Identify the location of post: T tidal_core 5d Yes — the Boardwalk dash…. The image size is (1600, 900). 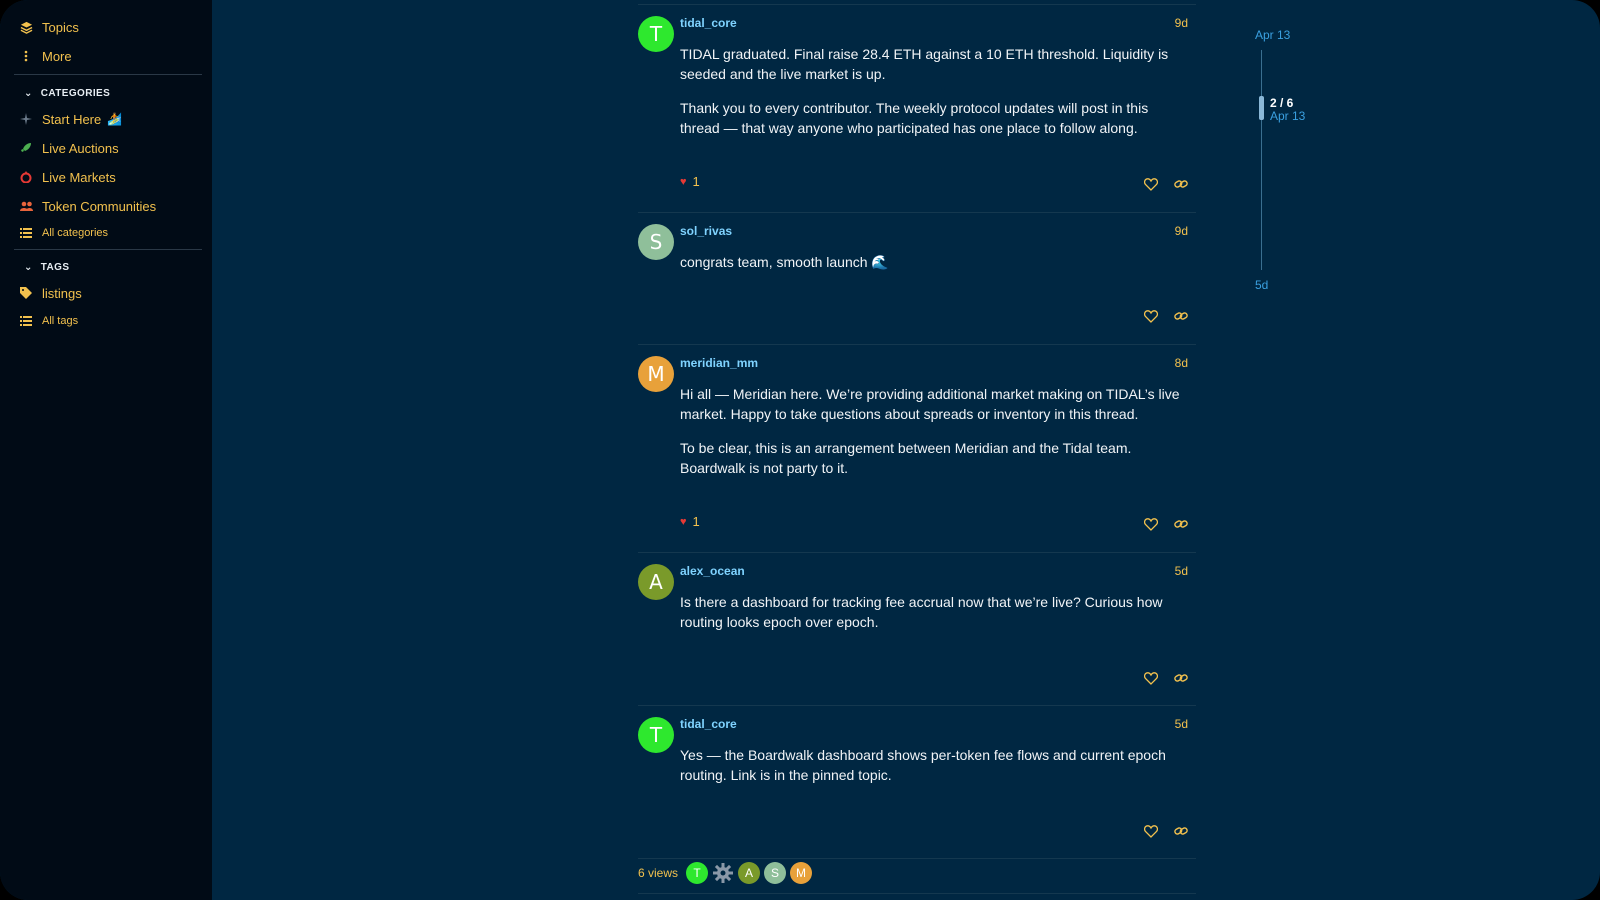
(917, 782).